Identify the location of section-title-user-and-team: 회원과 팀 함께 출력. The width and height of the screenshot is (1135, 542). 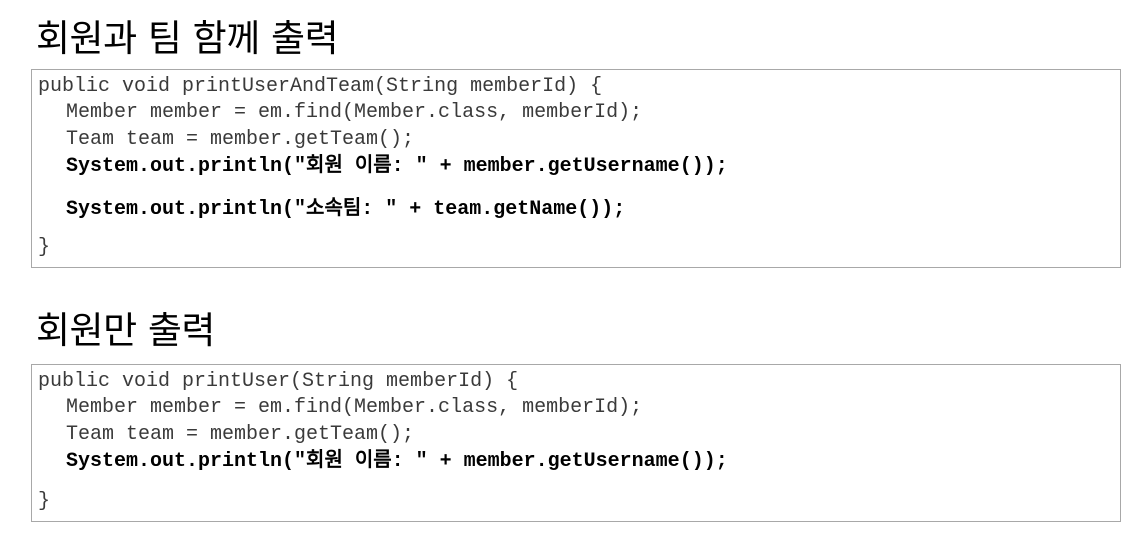
(187, 38).